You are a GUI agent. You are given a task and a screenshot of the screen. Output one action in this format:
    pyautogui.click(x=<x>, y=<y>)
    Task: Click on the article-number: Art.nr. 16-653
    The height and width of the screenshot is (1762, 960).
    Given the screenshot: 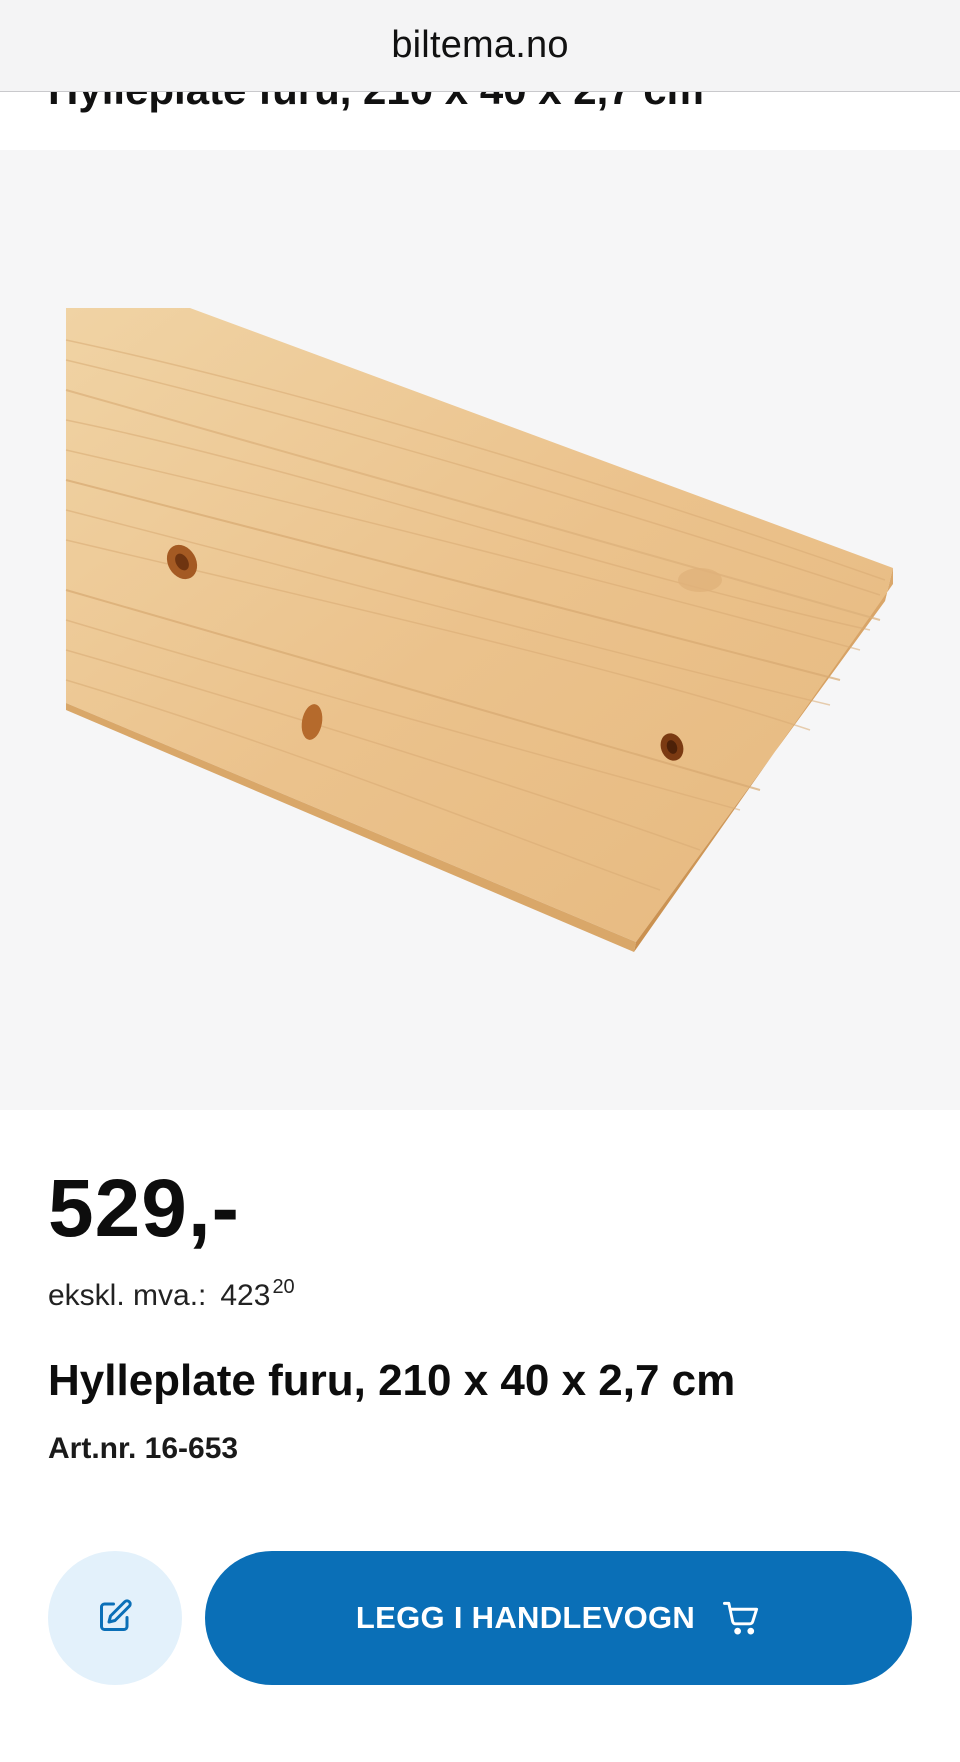 What is the action you would take?
    pyautogui.click(x=143, y=1448)
    